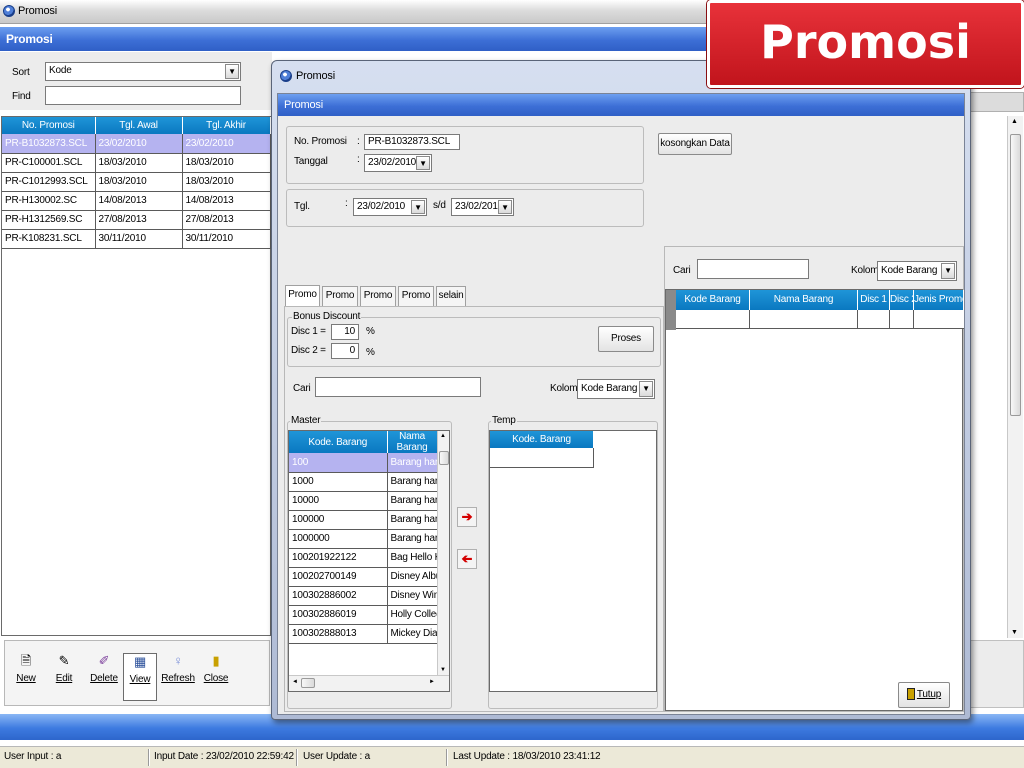 Image resolution: width=1024 pixels, height=768 pixels. I want to click on table-row: 100202700149Disney Album, so click(363, 577).